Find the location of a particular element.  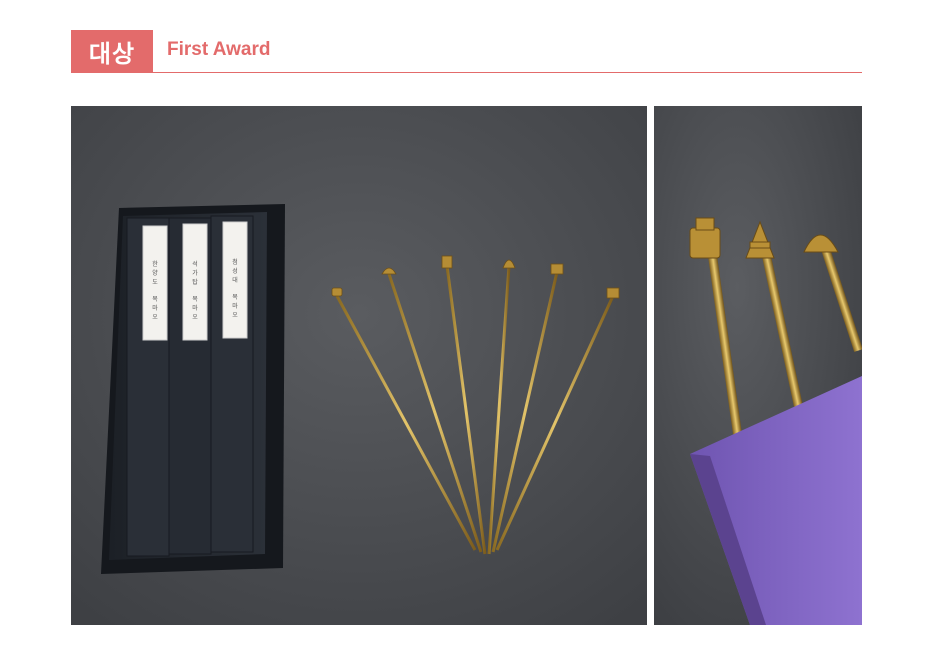

award-title: First Award is located at coordinates (219, 49).